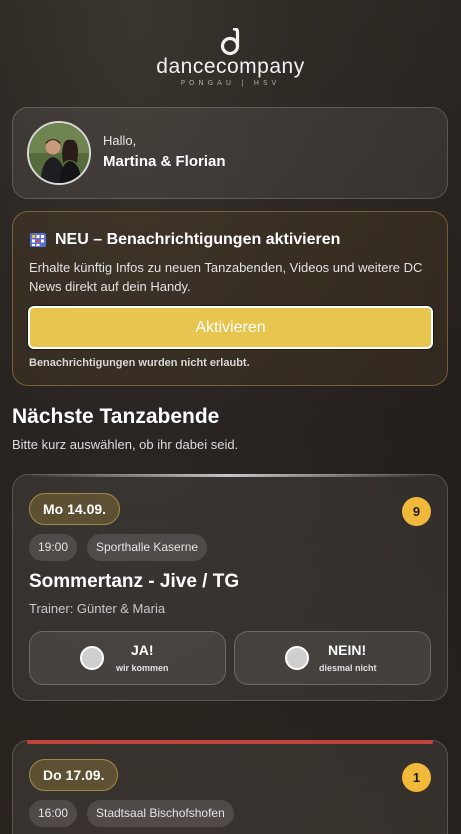  What do you see at coordinates (147, 547) in the screenshot?
I see `event-location-chip: Sporthalle Kaserne` at bounding box center [147, 547].